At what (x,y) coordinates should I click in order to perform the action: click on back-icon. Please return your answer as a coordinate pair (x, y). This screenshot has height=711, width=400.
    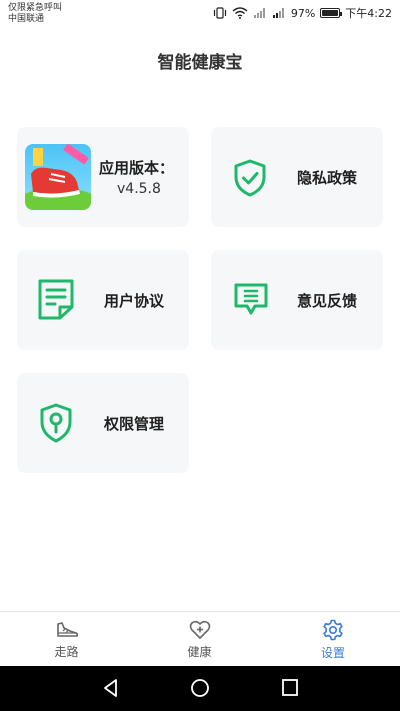
    Looking at the image, I should click on (111, 688).